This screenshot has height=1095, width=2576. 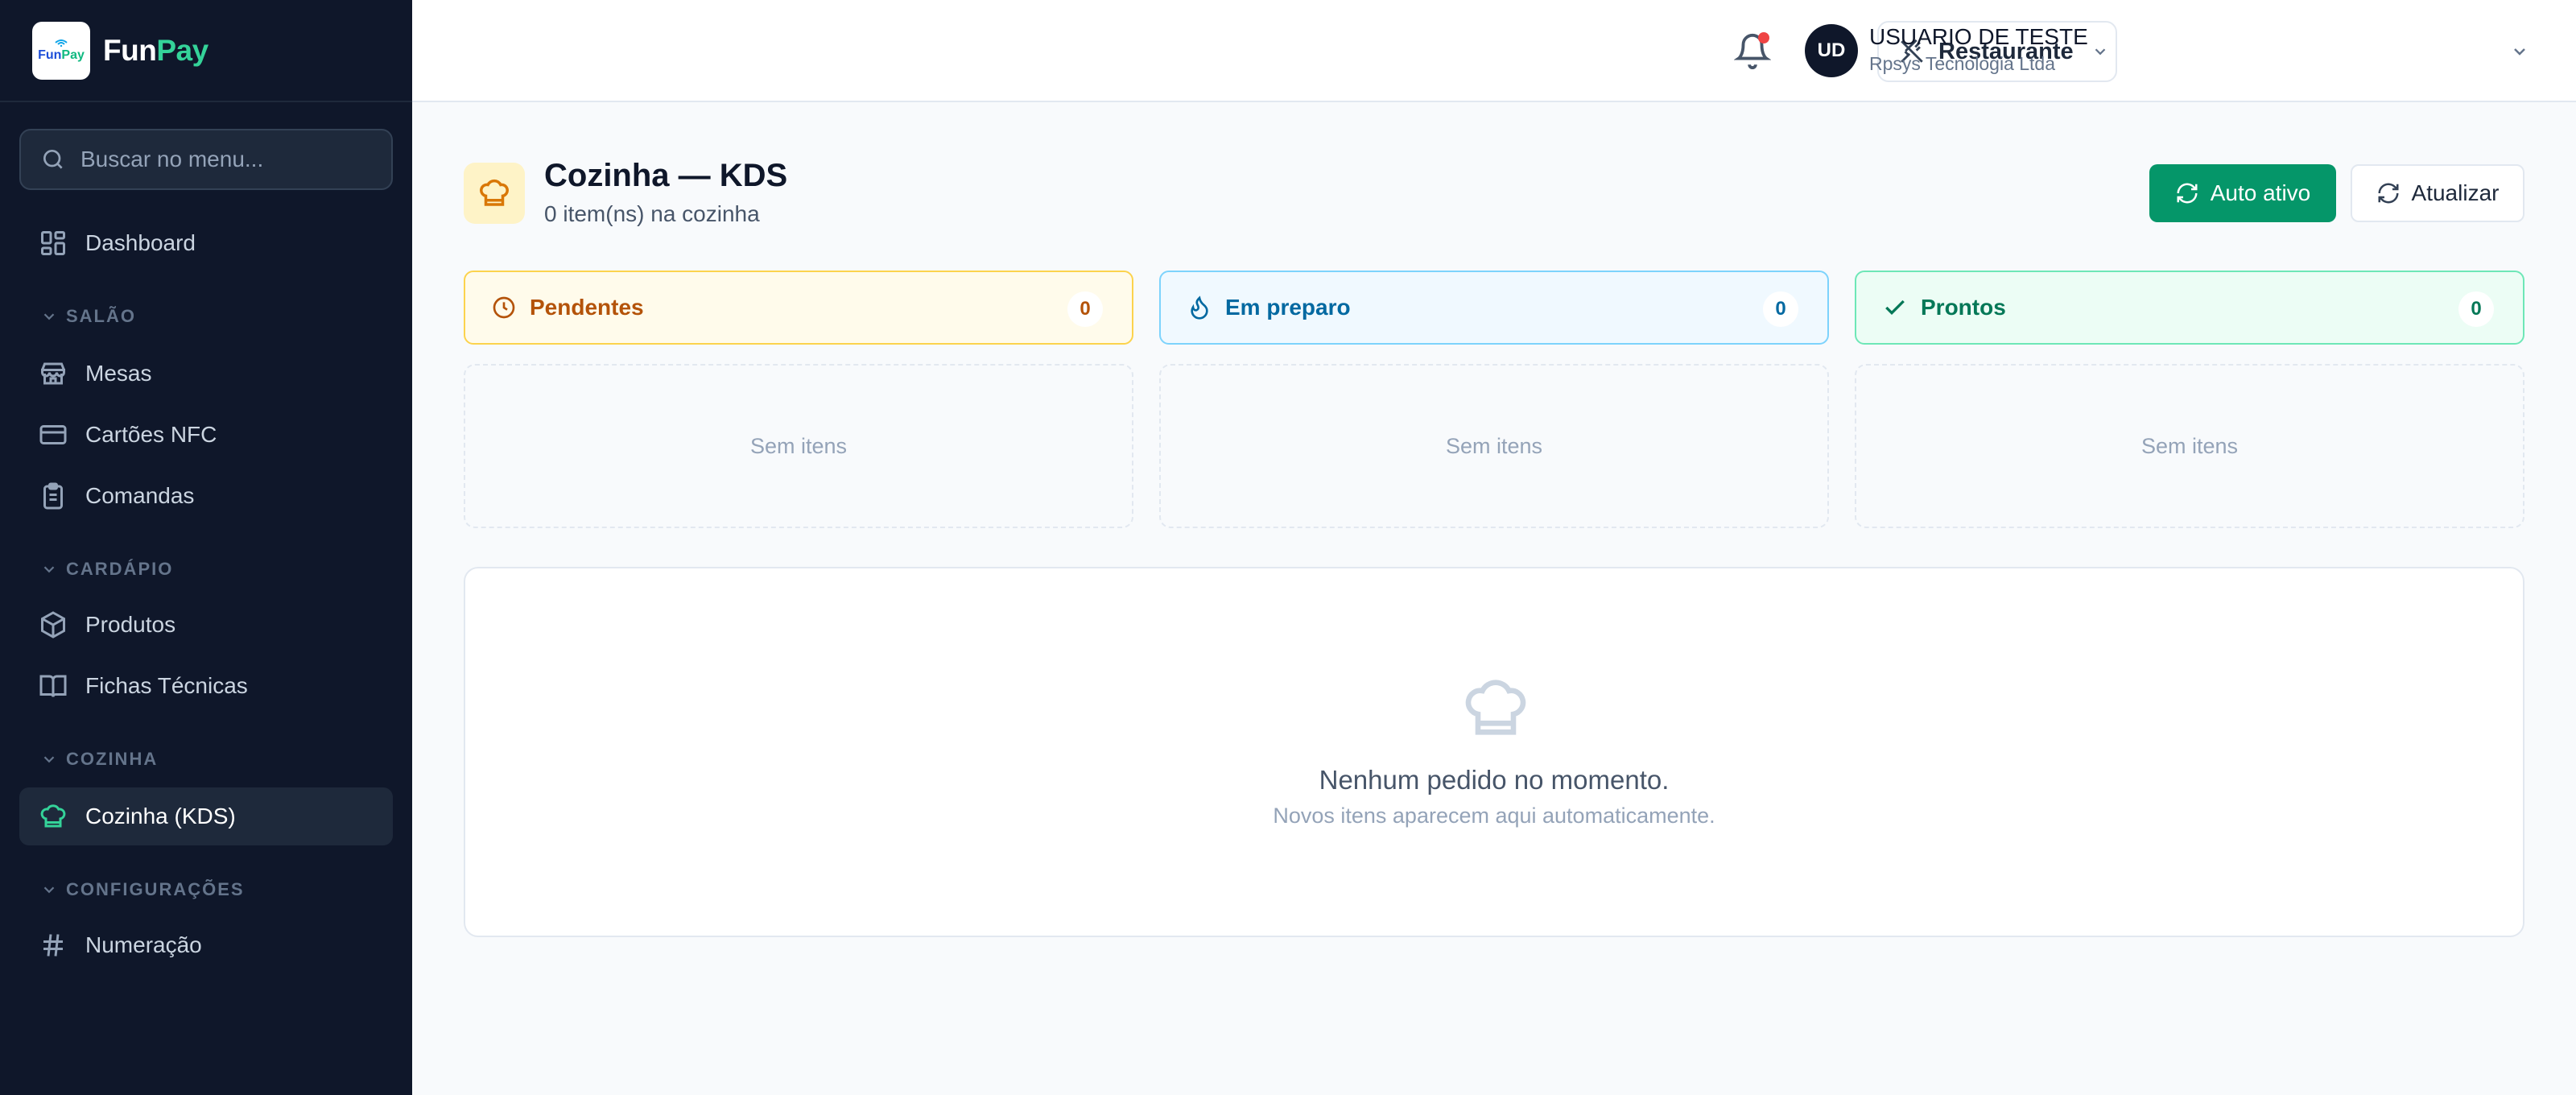 What do you see at coordinates (53, 624) in the screenshot?
I see `package-icon` at bounding box center [53, 624].